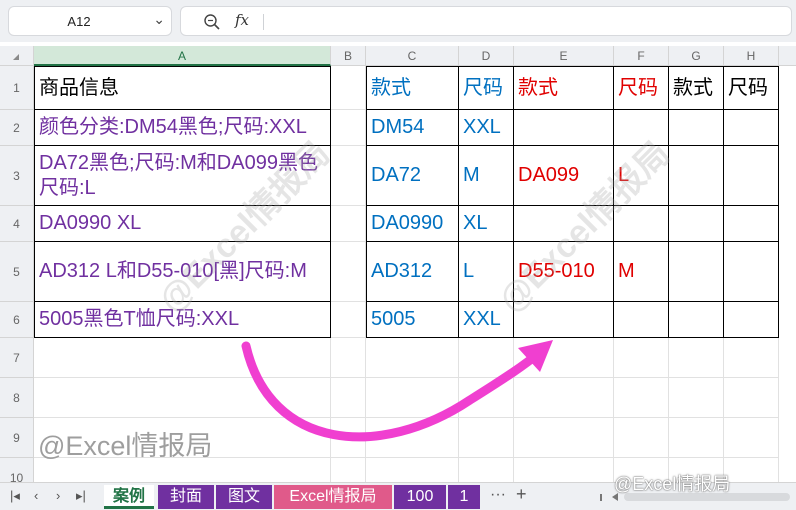 This screenshot has width=796, height=510. Describe the element at coordinates (498, 495) in the screenshot. I see `more-sheets-icon: ···` at that location.